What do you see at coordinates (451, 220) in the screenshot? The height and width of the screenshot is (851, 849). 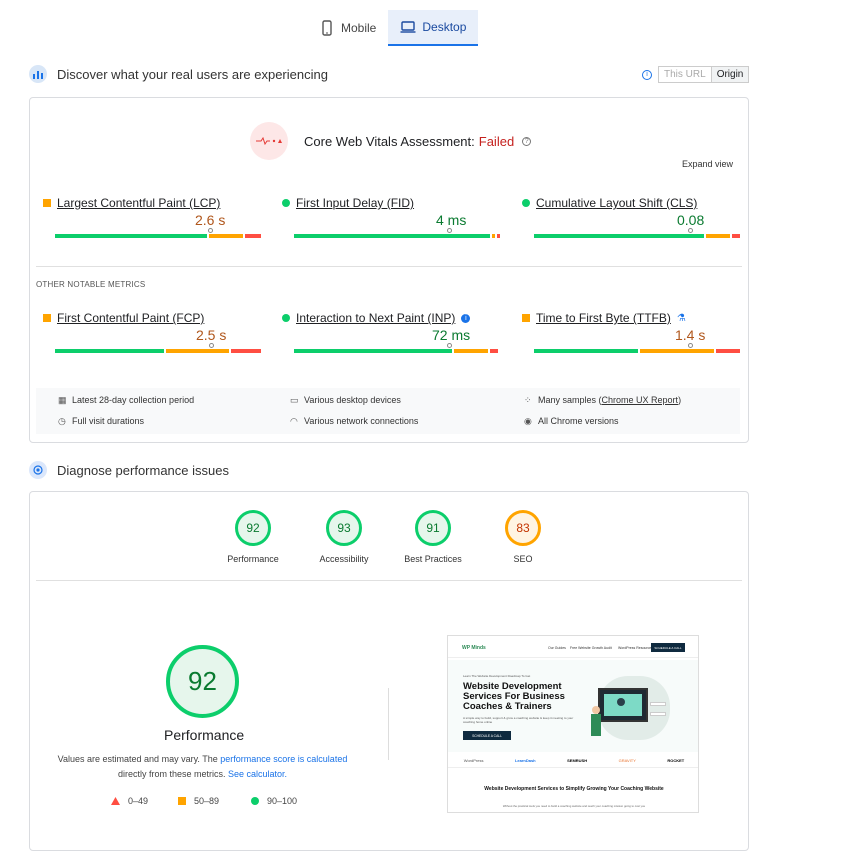 I see `metric-fid-value: 4 ms` at bounding box center [451, 220].